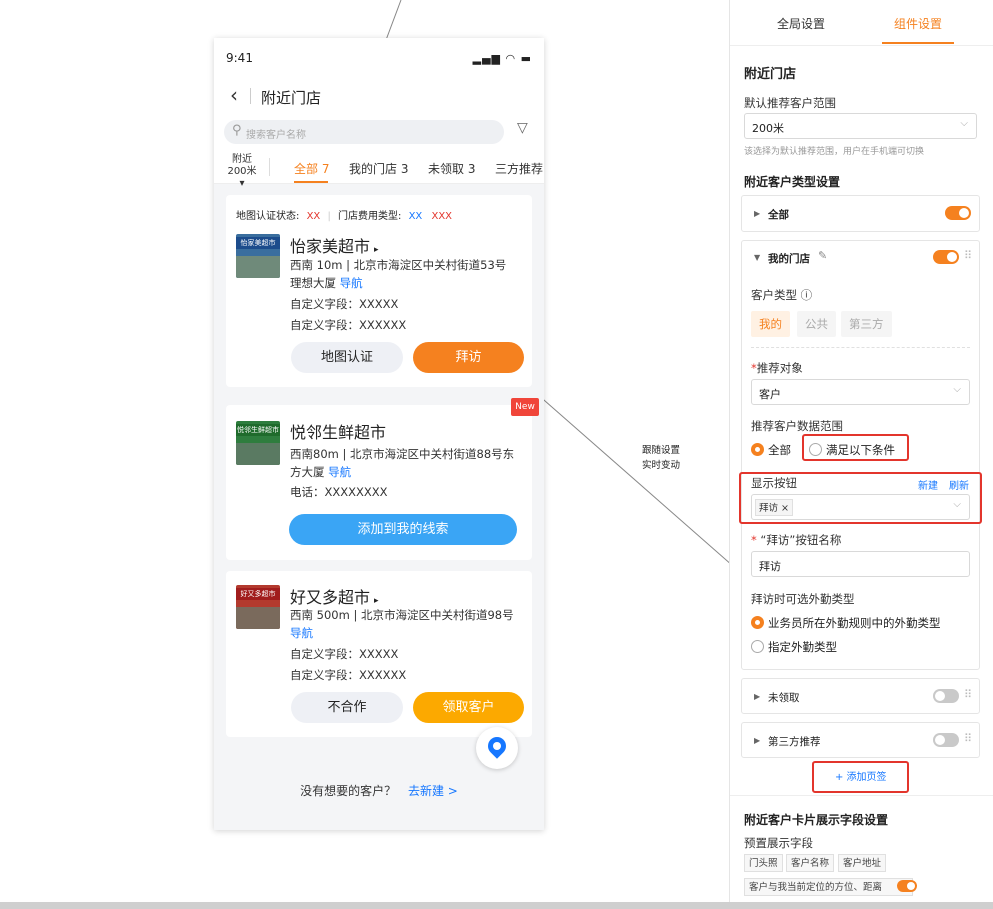 This screenshot has height=909, width=993. I want to click on store-name: 悦邻生鲜超市, so click(338, 431).